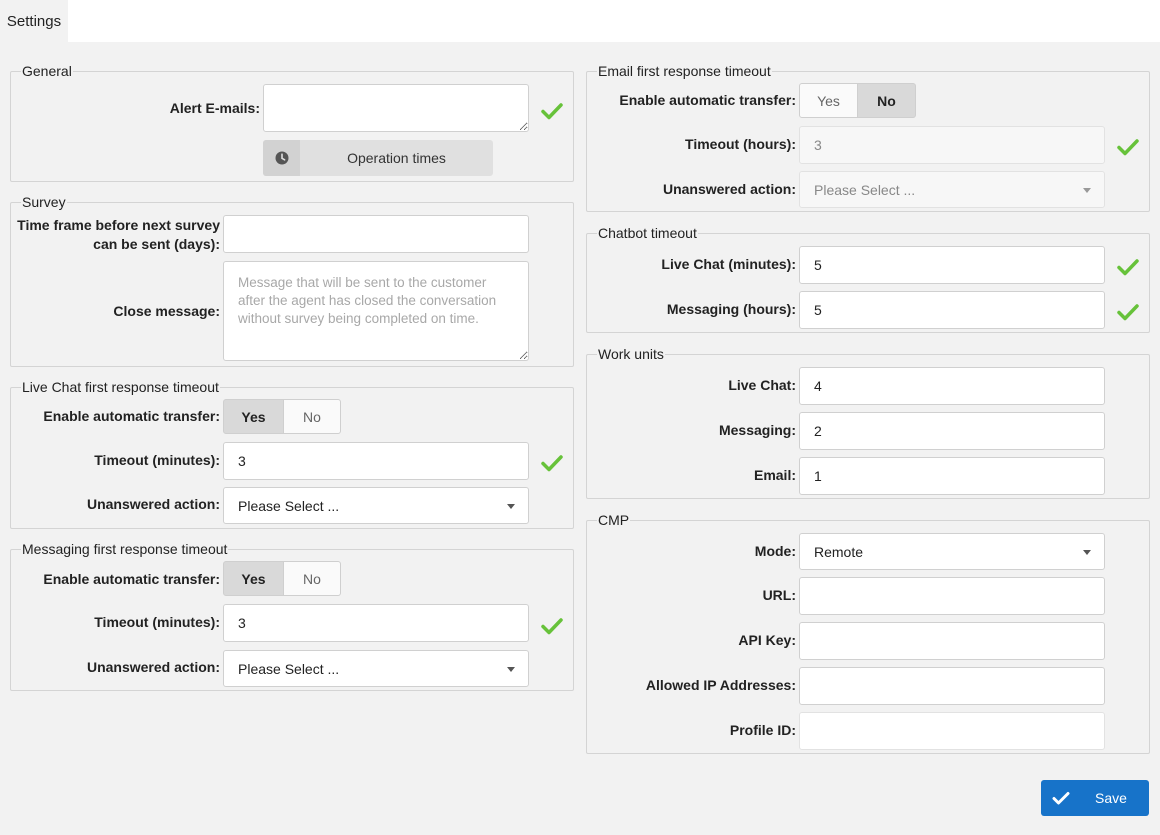 The image size is (1160, 835). I want to click on work-units-live-chat-input: 4, so click(952, 386).